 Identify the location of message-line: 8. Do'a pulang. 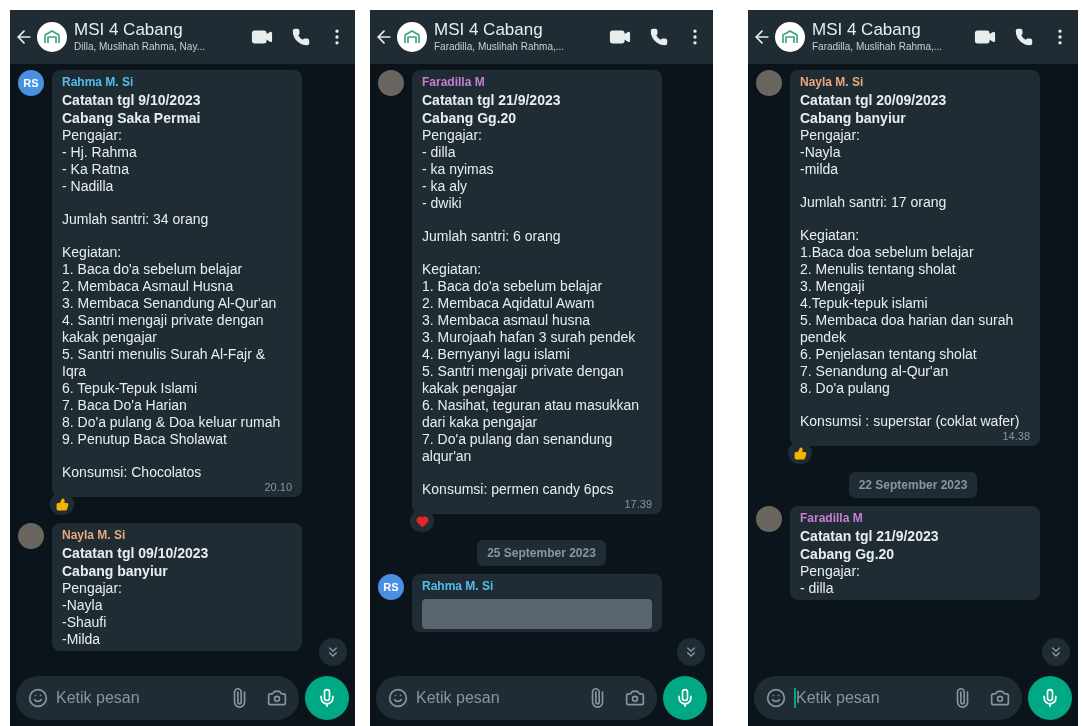
(845, 388).